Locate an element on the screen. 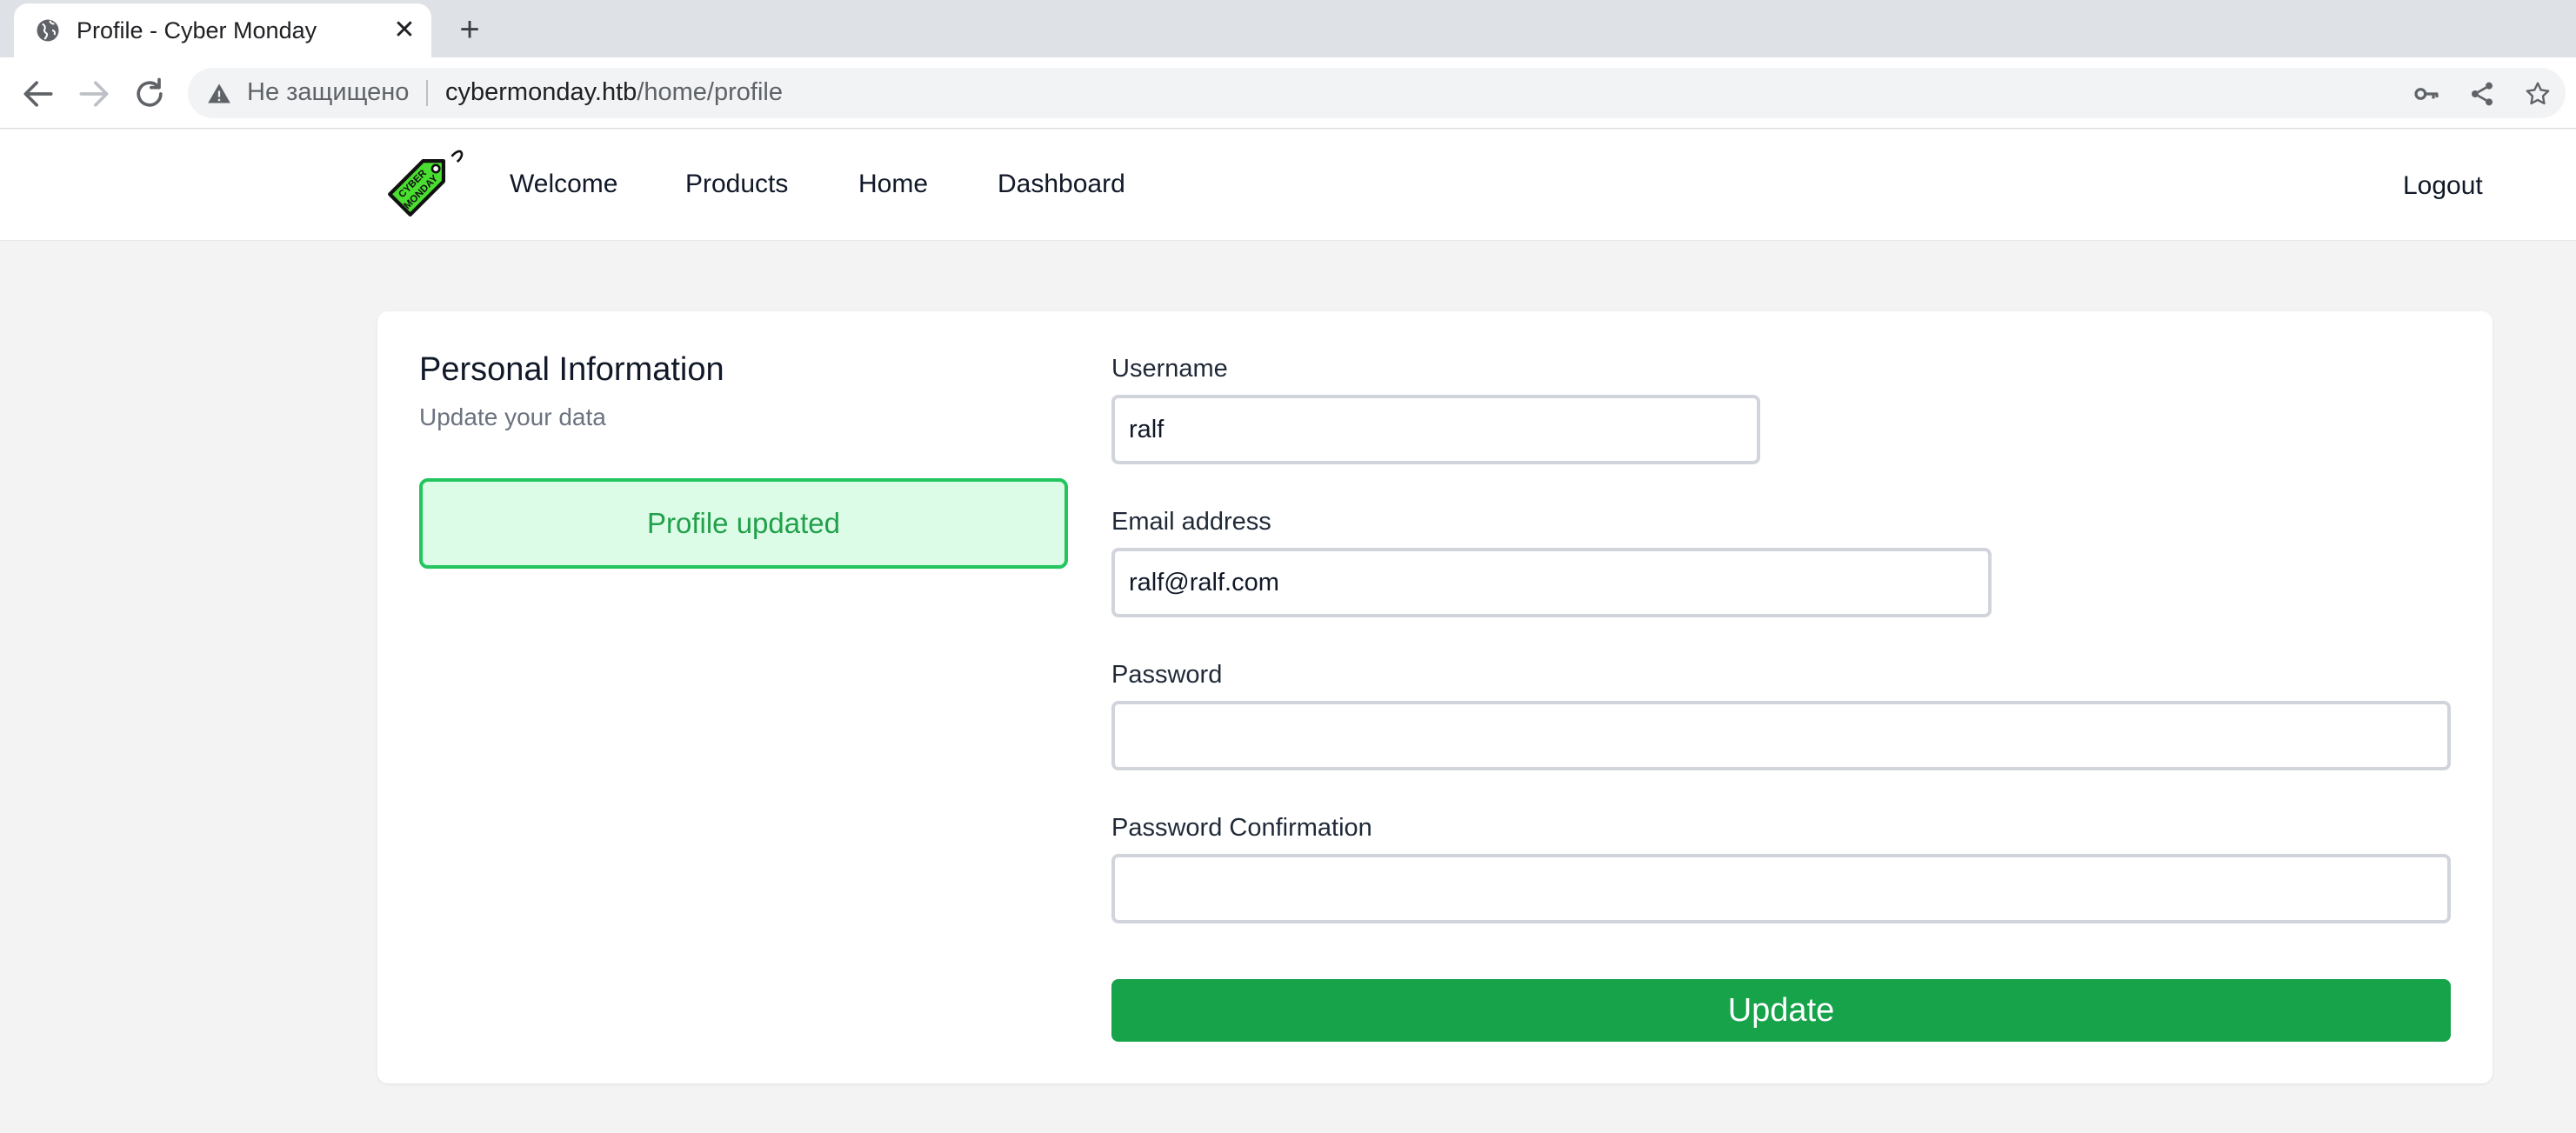 Image resolution: width=2576 pixels, height=1133 pixels. password-label: Password is located at coordinates (1167, 675).